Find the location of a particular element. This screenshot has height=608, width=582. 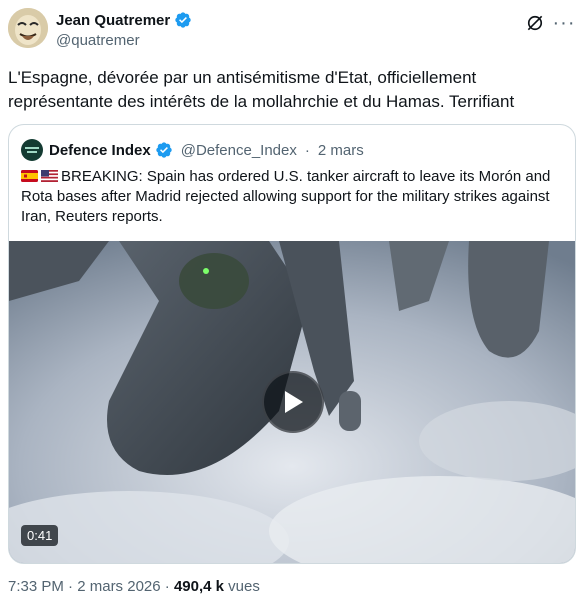

views-count: 490,4 k is located at coordinates (198, 586).